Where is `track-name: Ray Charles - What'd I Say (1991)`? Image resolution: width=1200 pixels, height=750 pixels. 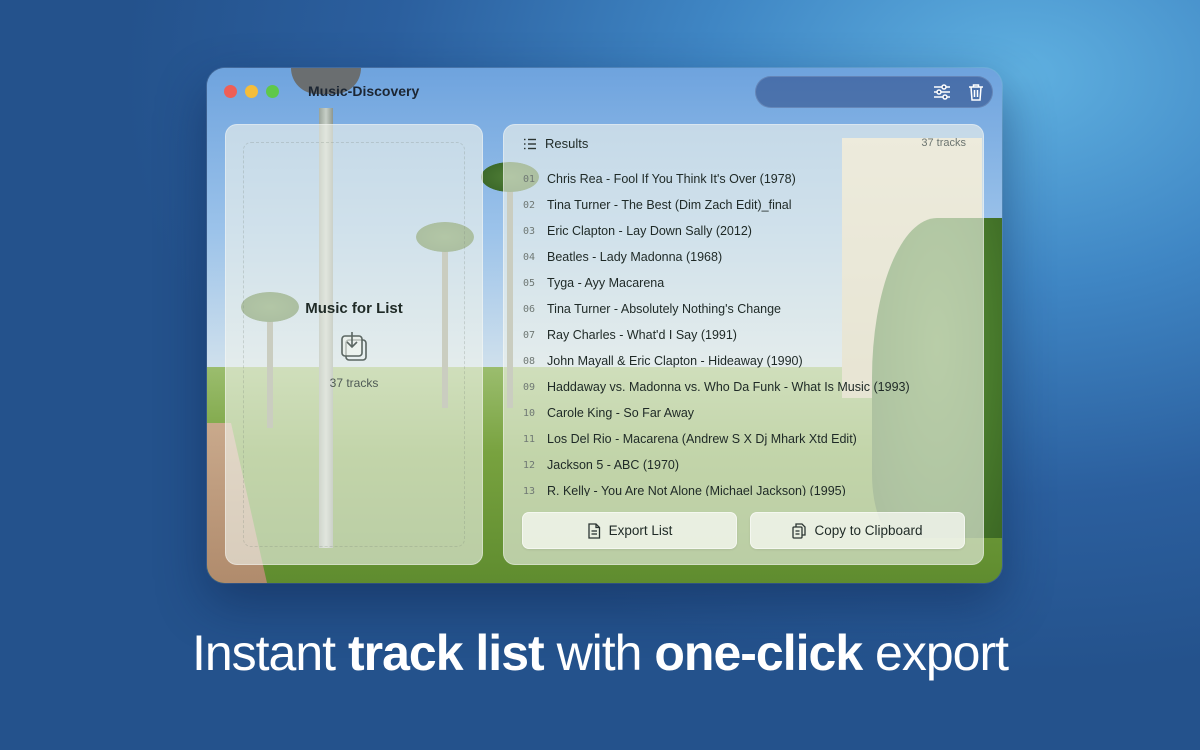 track-name: Ray Charles - What'd I Say (1991) is located at coordinates (642, 335).